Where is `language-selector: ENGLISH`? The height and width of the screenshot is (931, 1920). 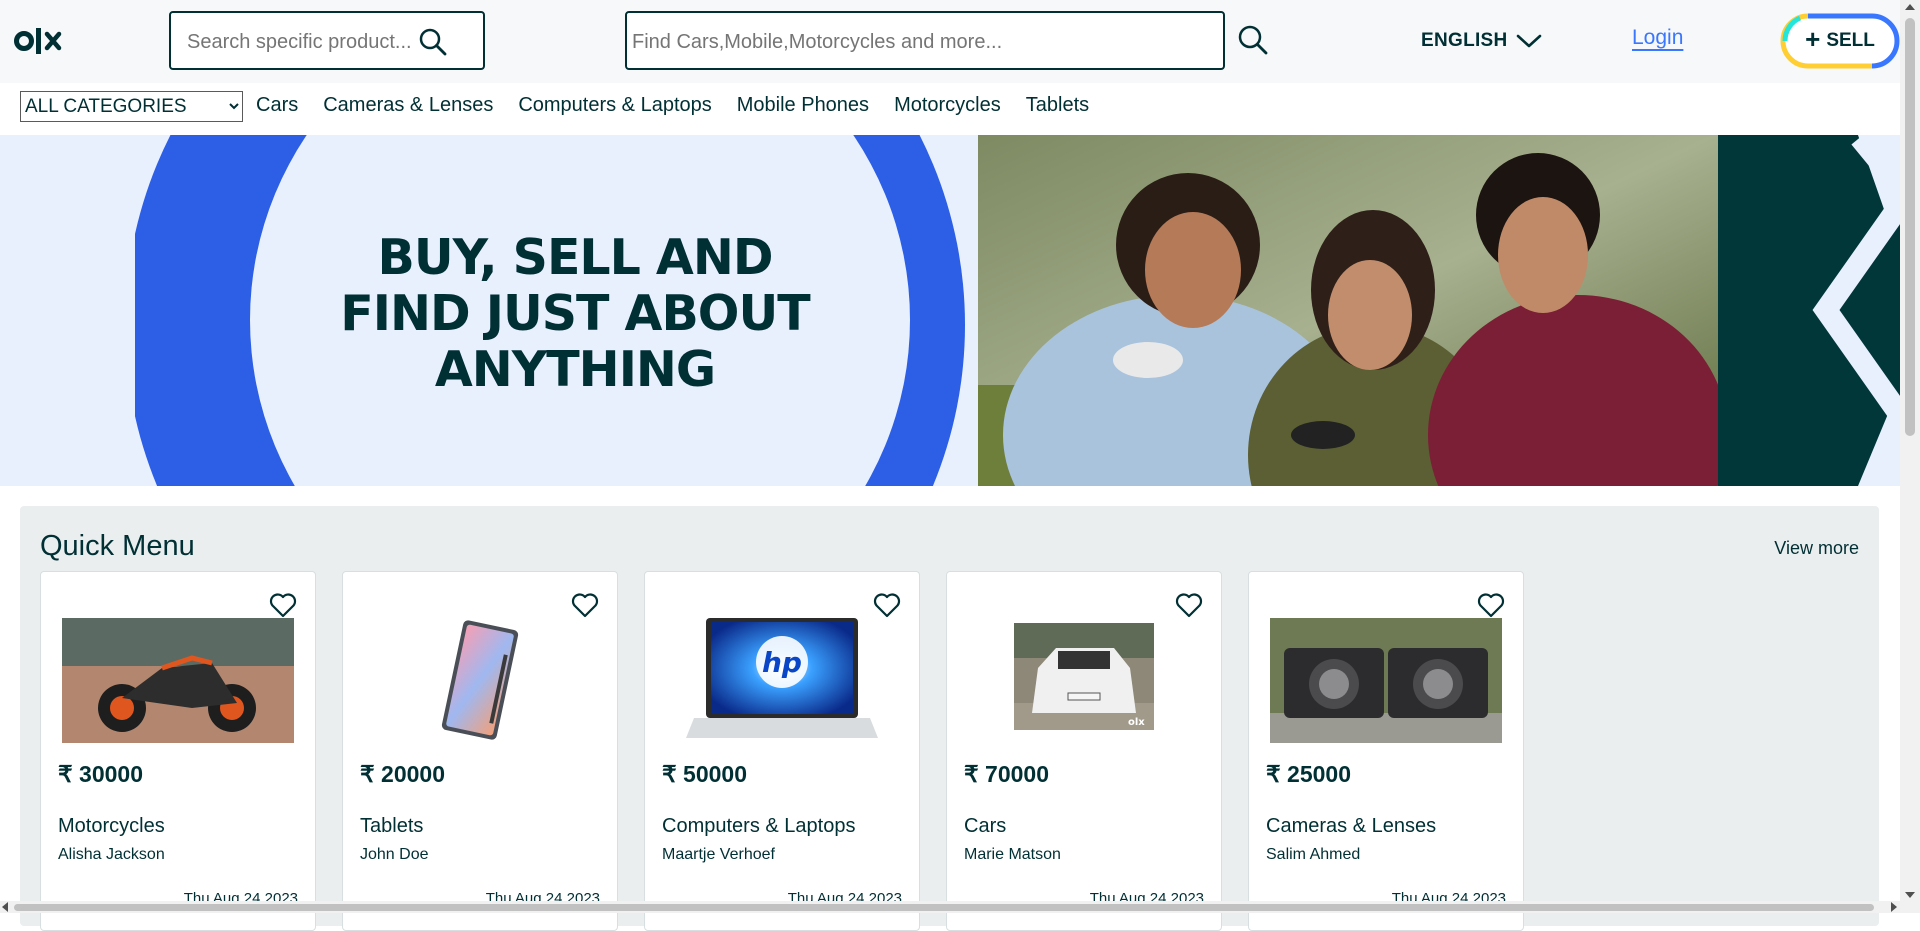 language-selector: ENGLISH is located at coordinates (1481, 41).